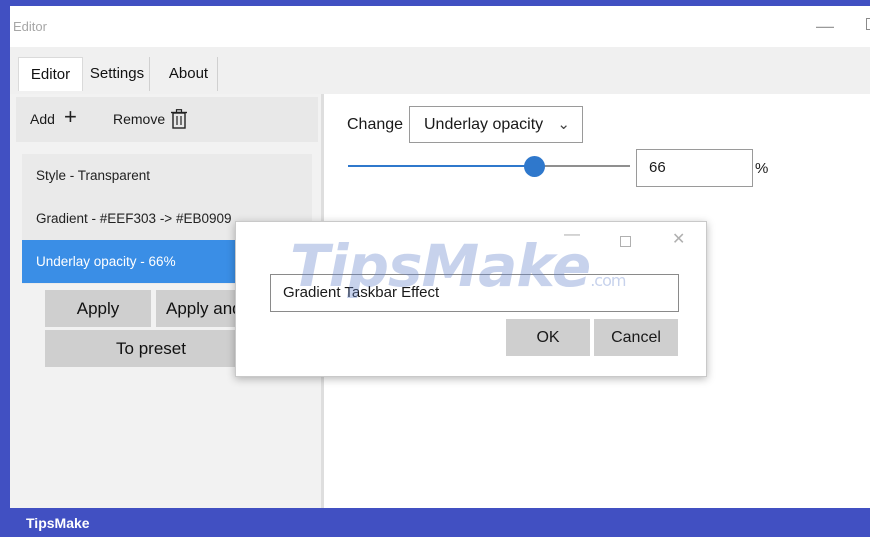  I want to click on chevron-down-icon: ⌄, so click(563, 124).